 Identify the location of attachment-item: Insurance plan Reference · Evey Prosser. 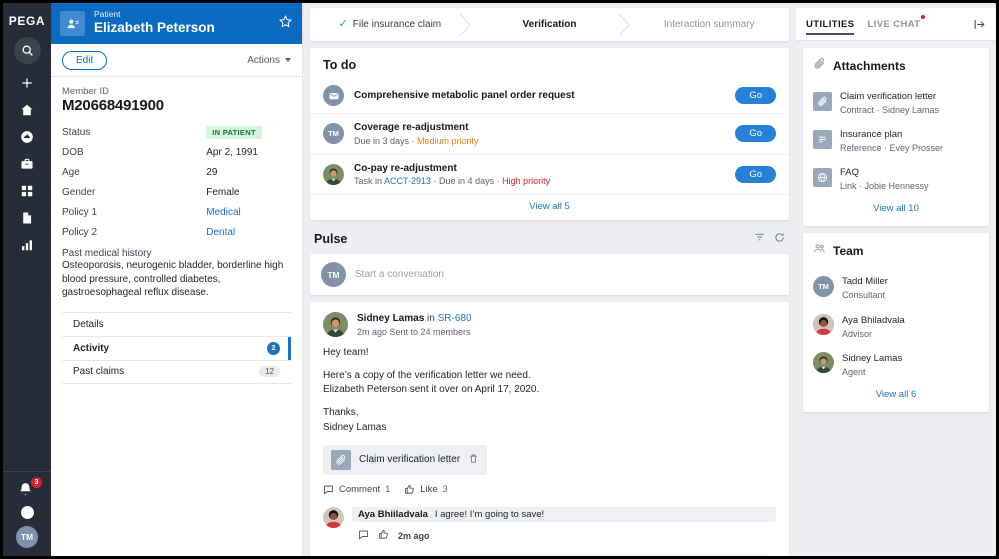
(896, 139).